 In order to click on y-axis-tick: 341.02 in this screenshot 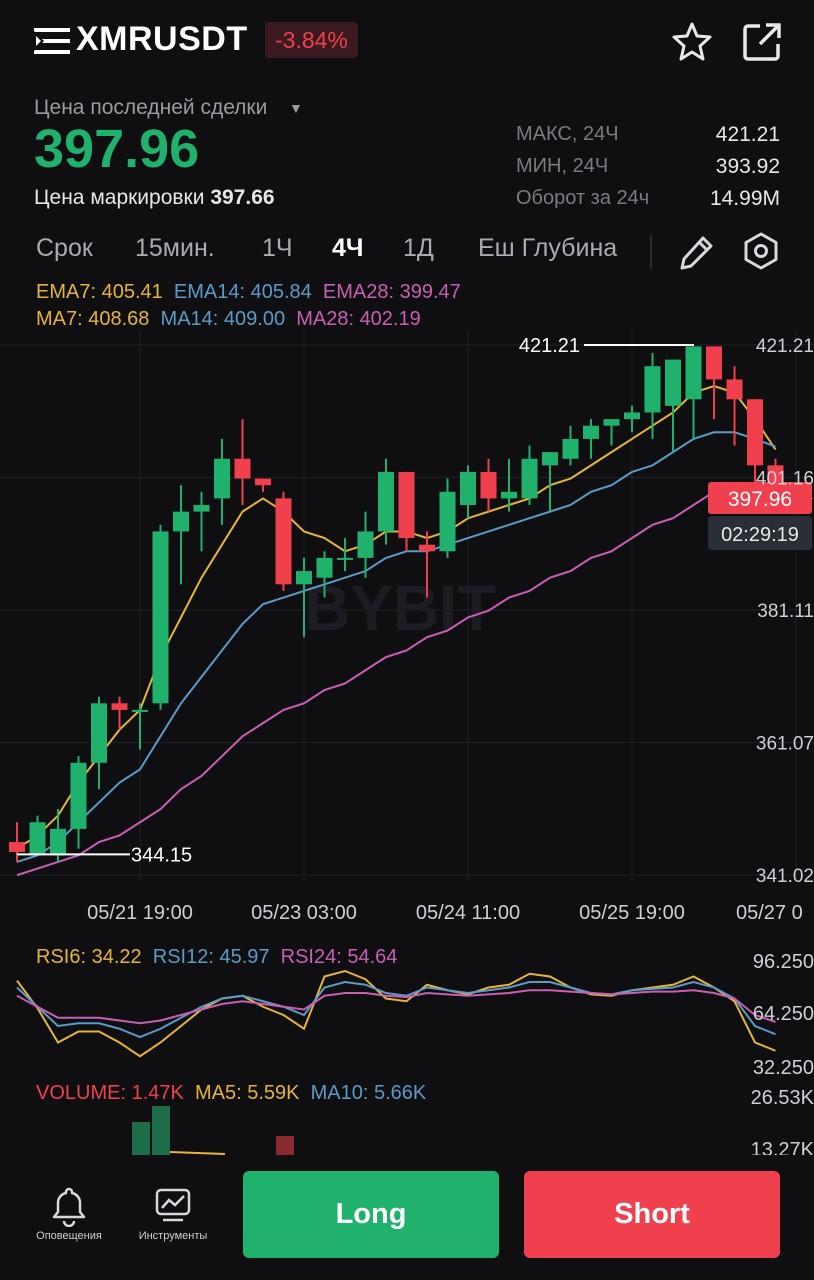, I will do `click(785, 876)`.